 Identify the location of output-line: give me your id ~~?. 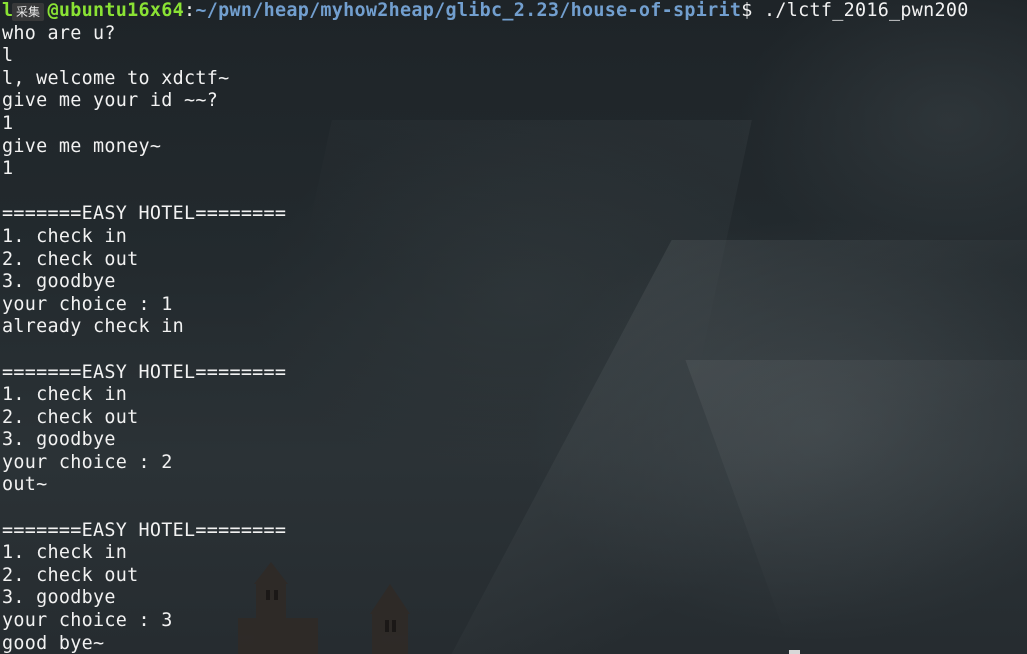
(110, 101).